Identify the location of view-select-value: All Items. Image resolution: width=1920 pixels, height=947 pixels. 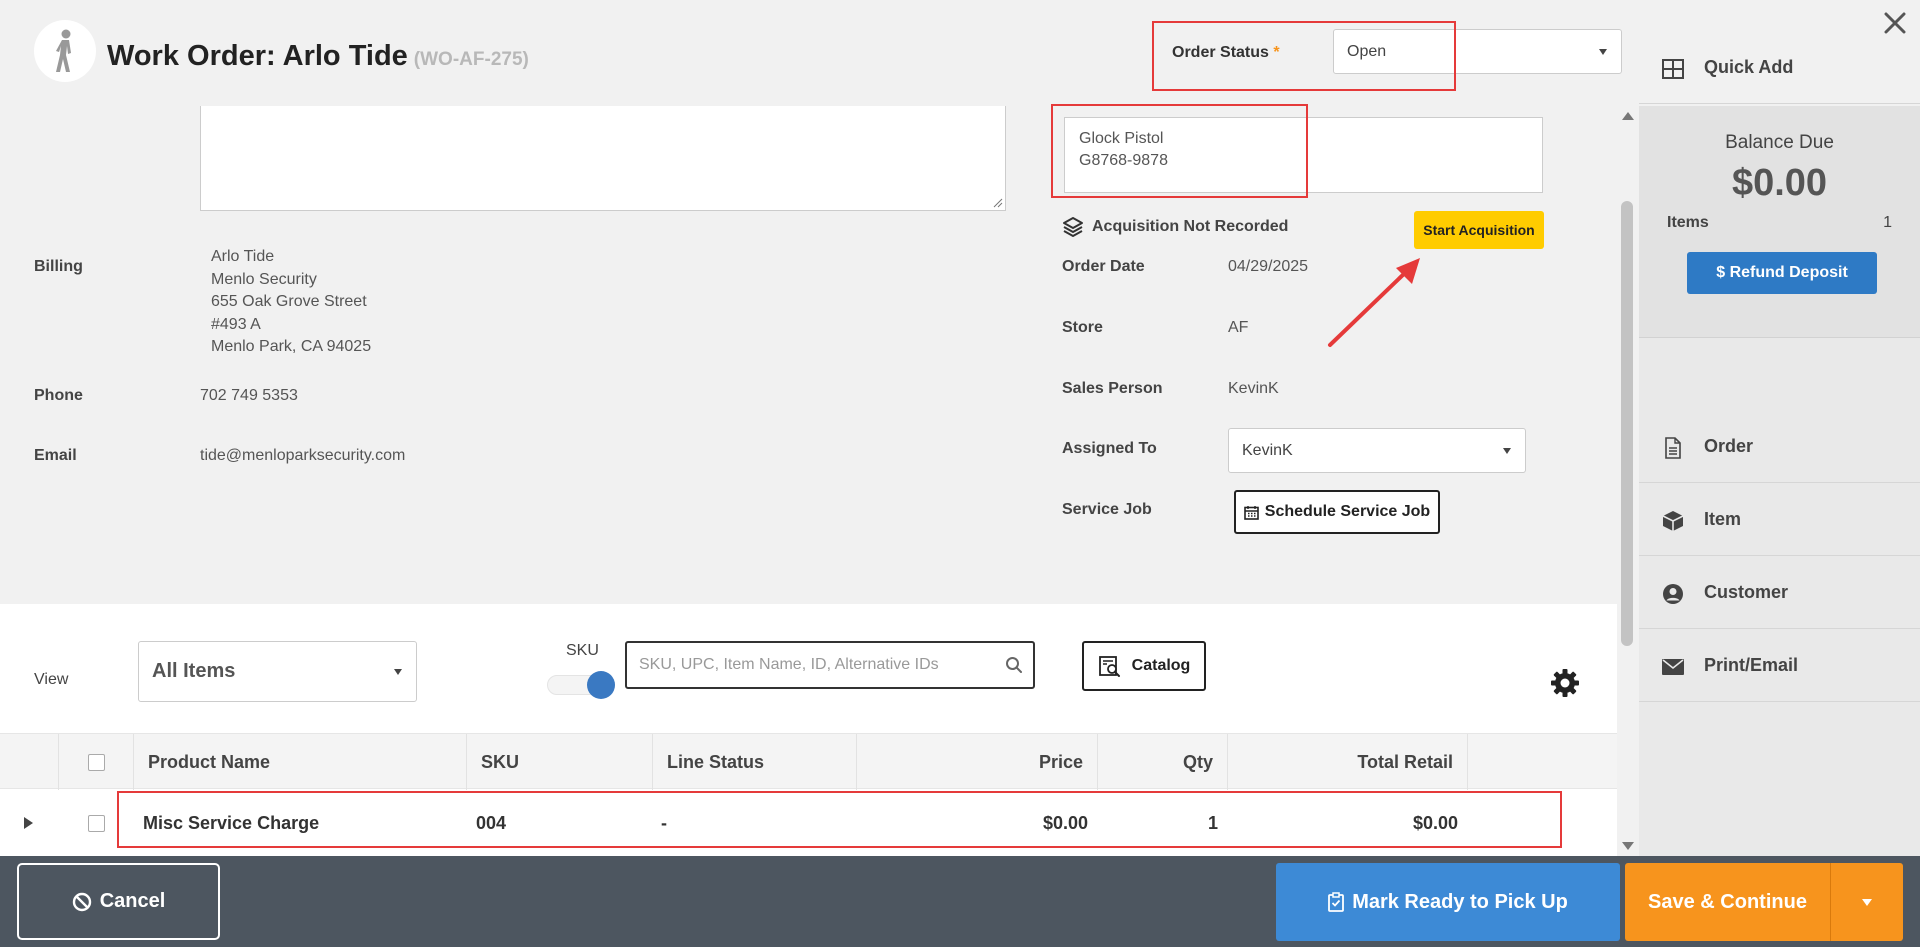
(194, 671).